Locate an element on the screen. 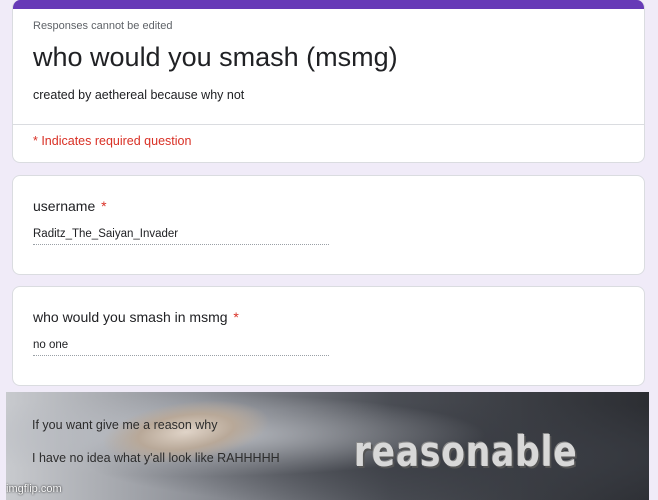  form-accent-bar is located at coordinates (328, 4).